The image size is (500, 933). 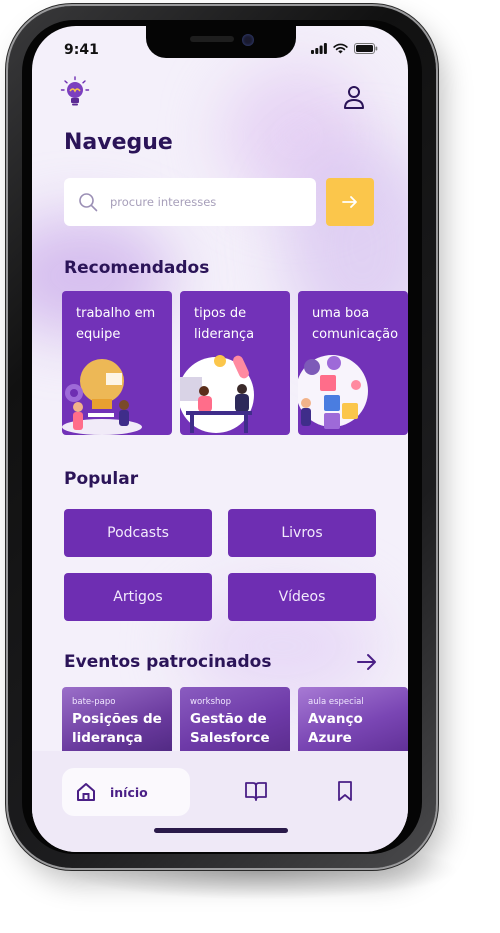 I want to click on notch, so click(x=221, y=42).